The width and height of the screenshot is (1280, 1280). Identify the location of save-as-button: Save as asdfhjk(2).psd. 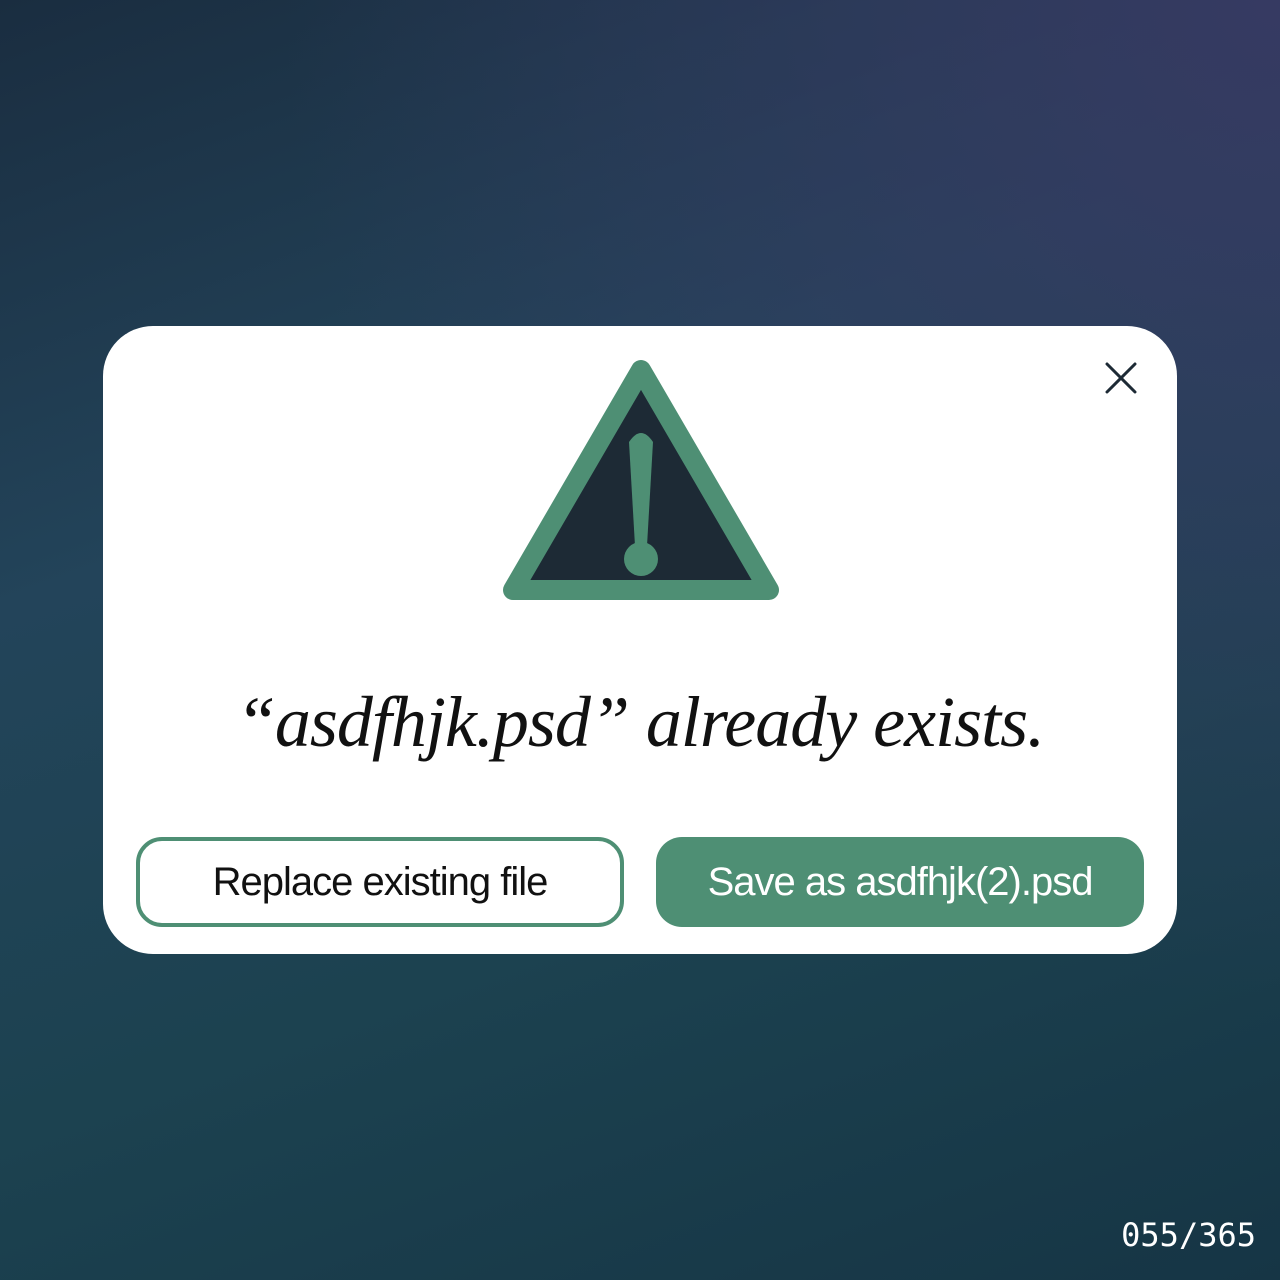
(900, 882).